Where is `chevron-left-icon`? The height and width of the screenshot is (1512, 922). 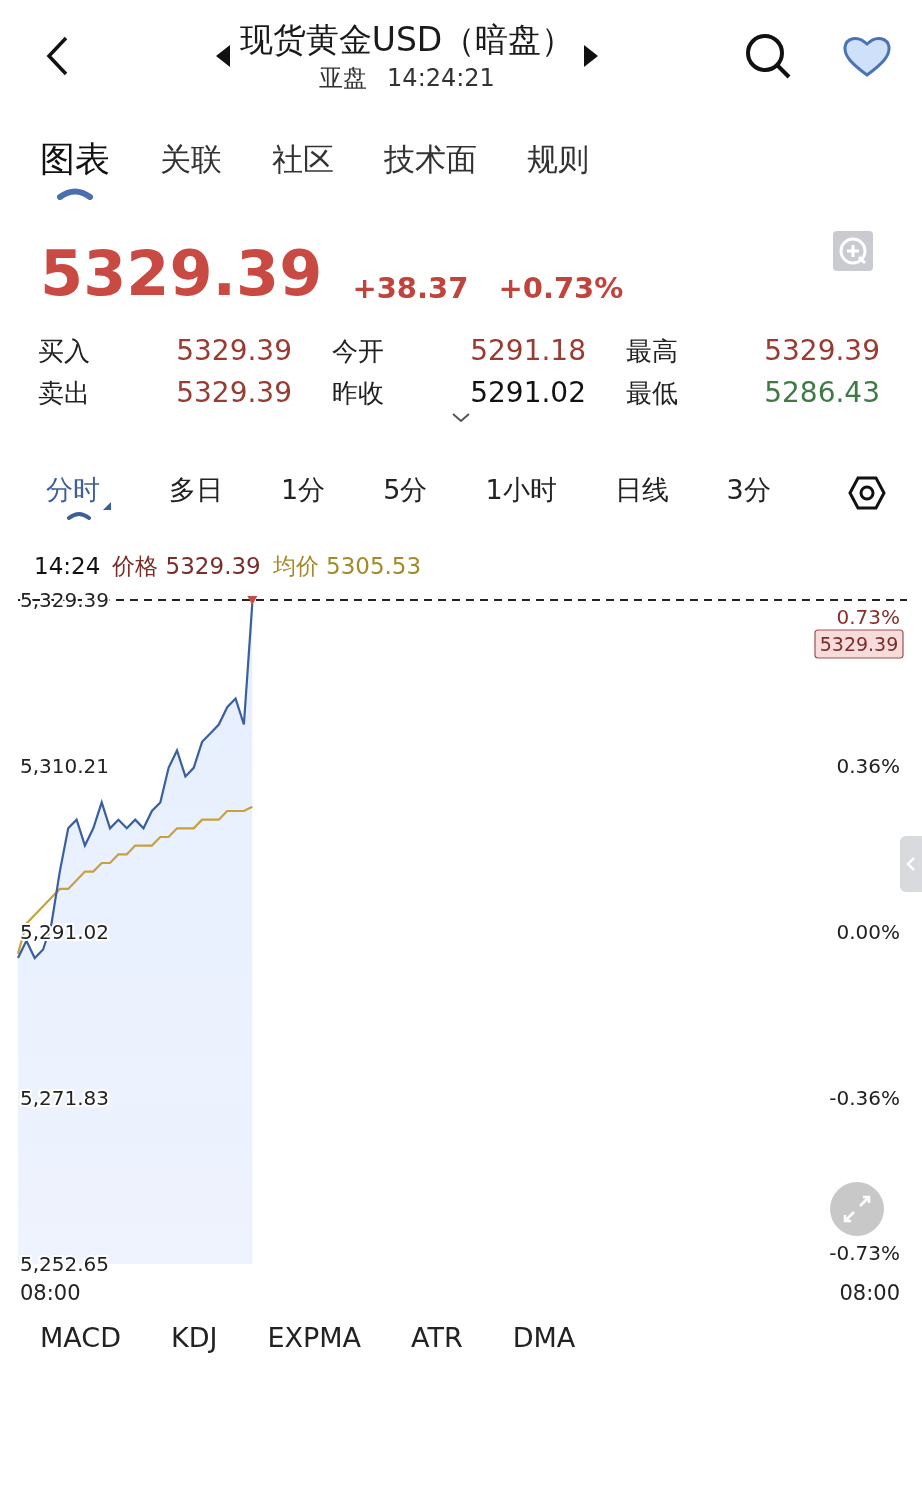 chevron-left-icon is located at coordinates (911, 864).